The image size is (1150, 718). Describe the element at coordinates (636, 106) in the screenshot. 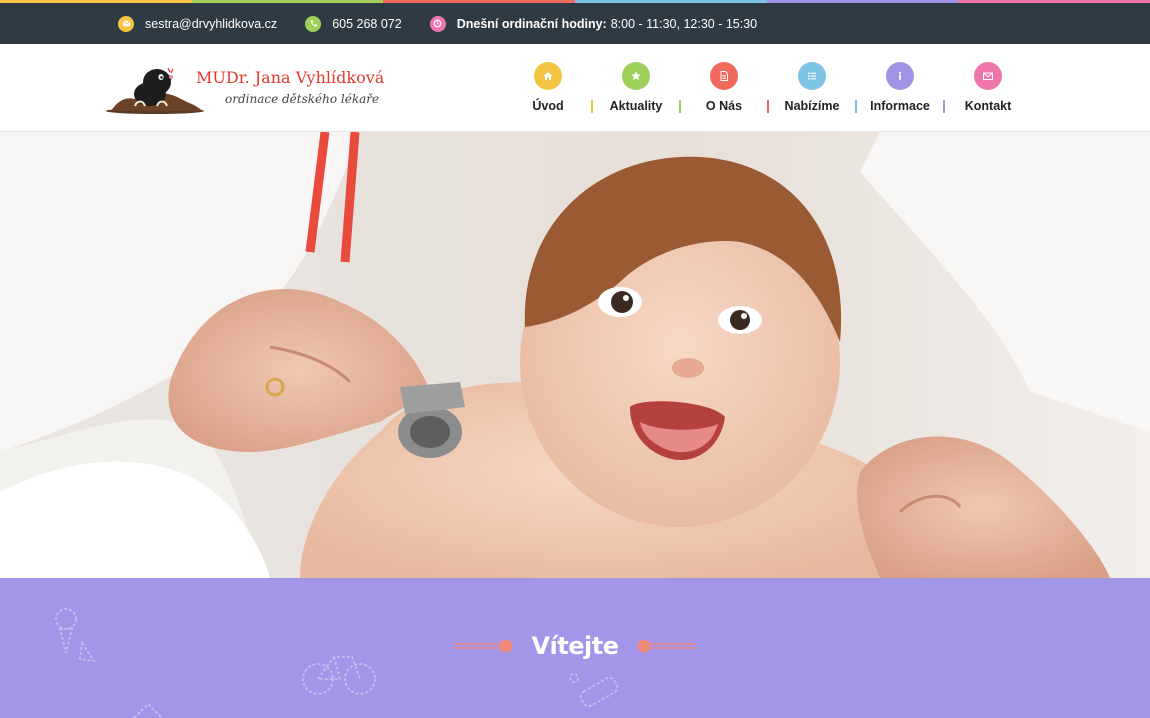

I see `nav-label-aktuality: Aktuality` at that location.